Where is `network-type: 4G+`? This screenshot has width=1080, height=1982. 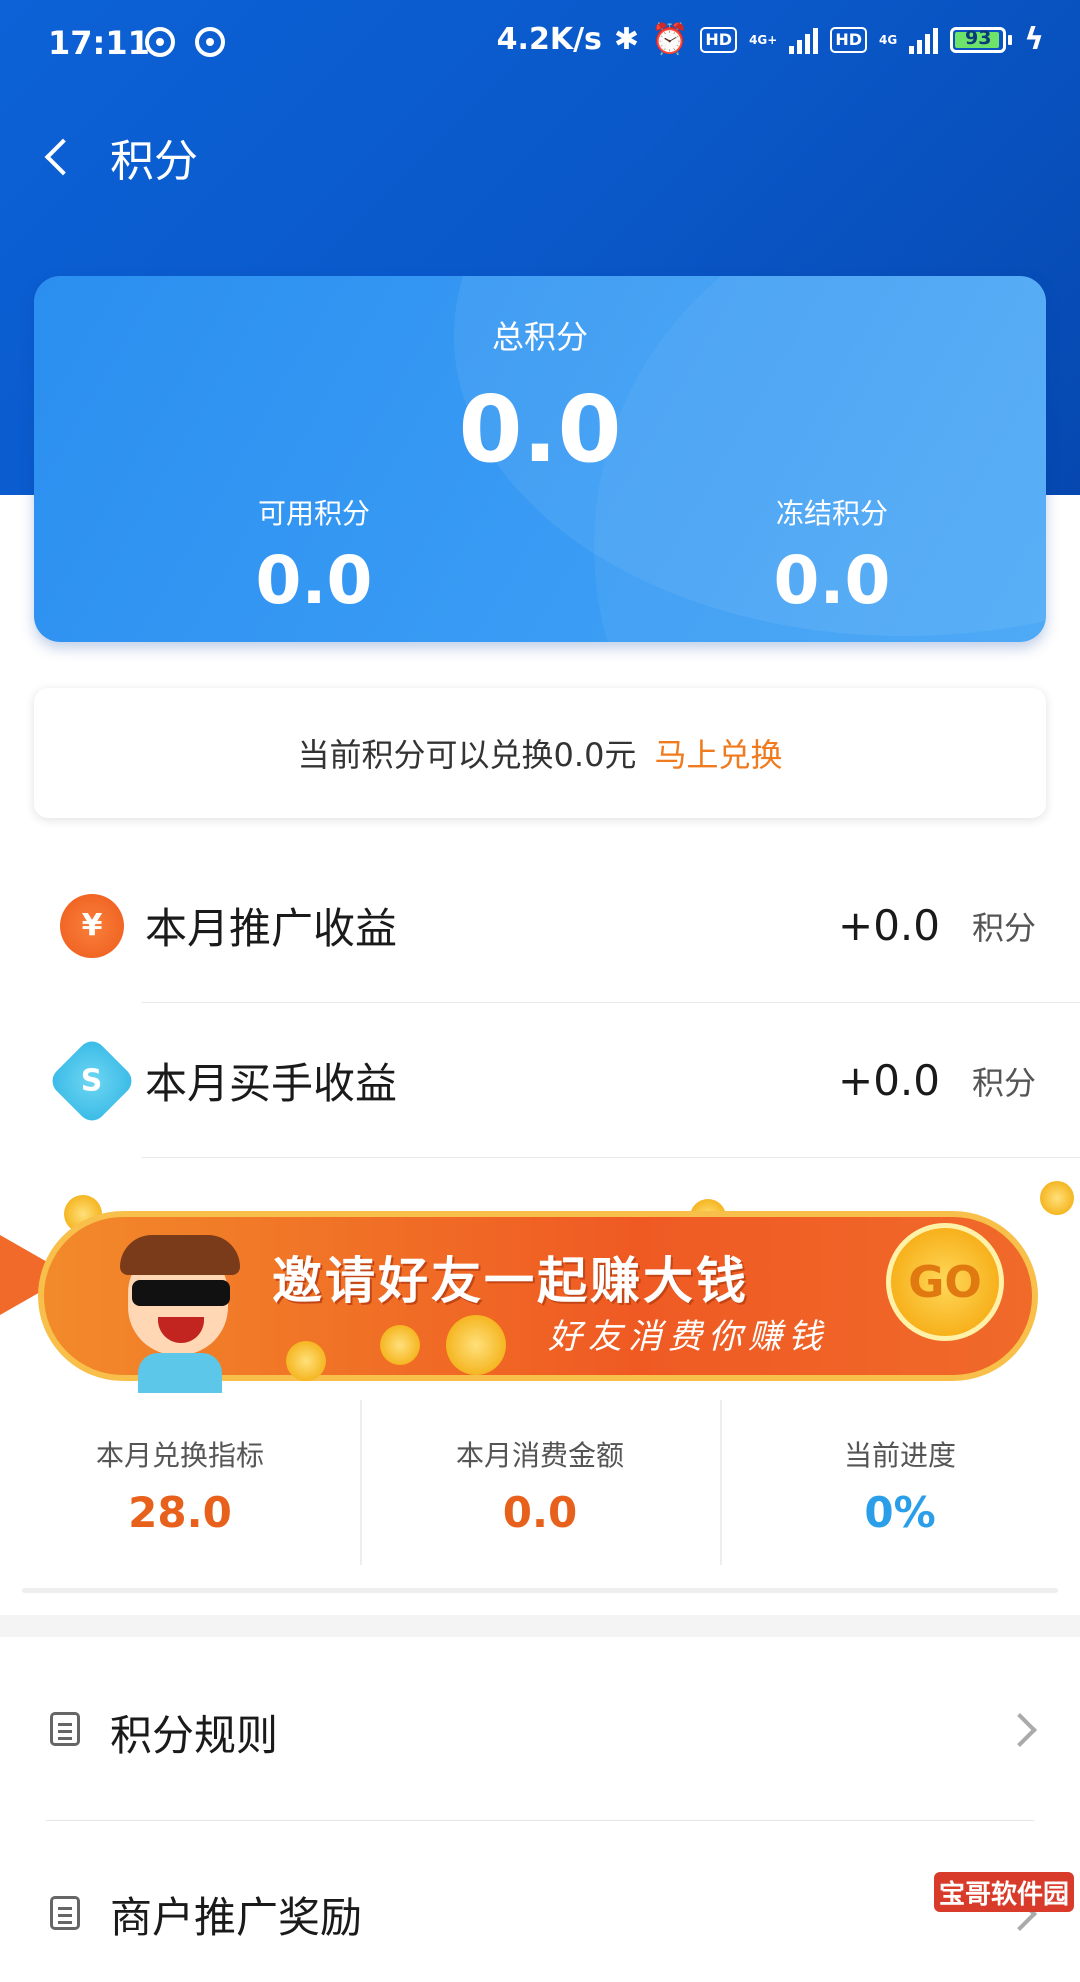 network-type: 4G+ is located at coordinates (763, 39).